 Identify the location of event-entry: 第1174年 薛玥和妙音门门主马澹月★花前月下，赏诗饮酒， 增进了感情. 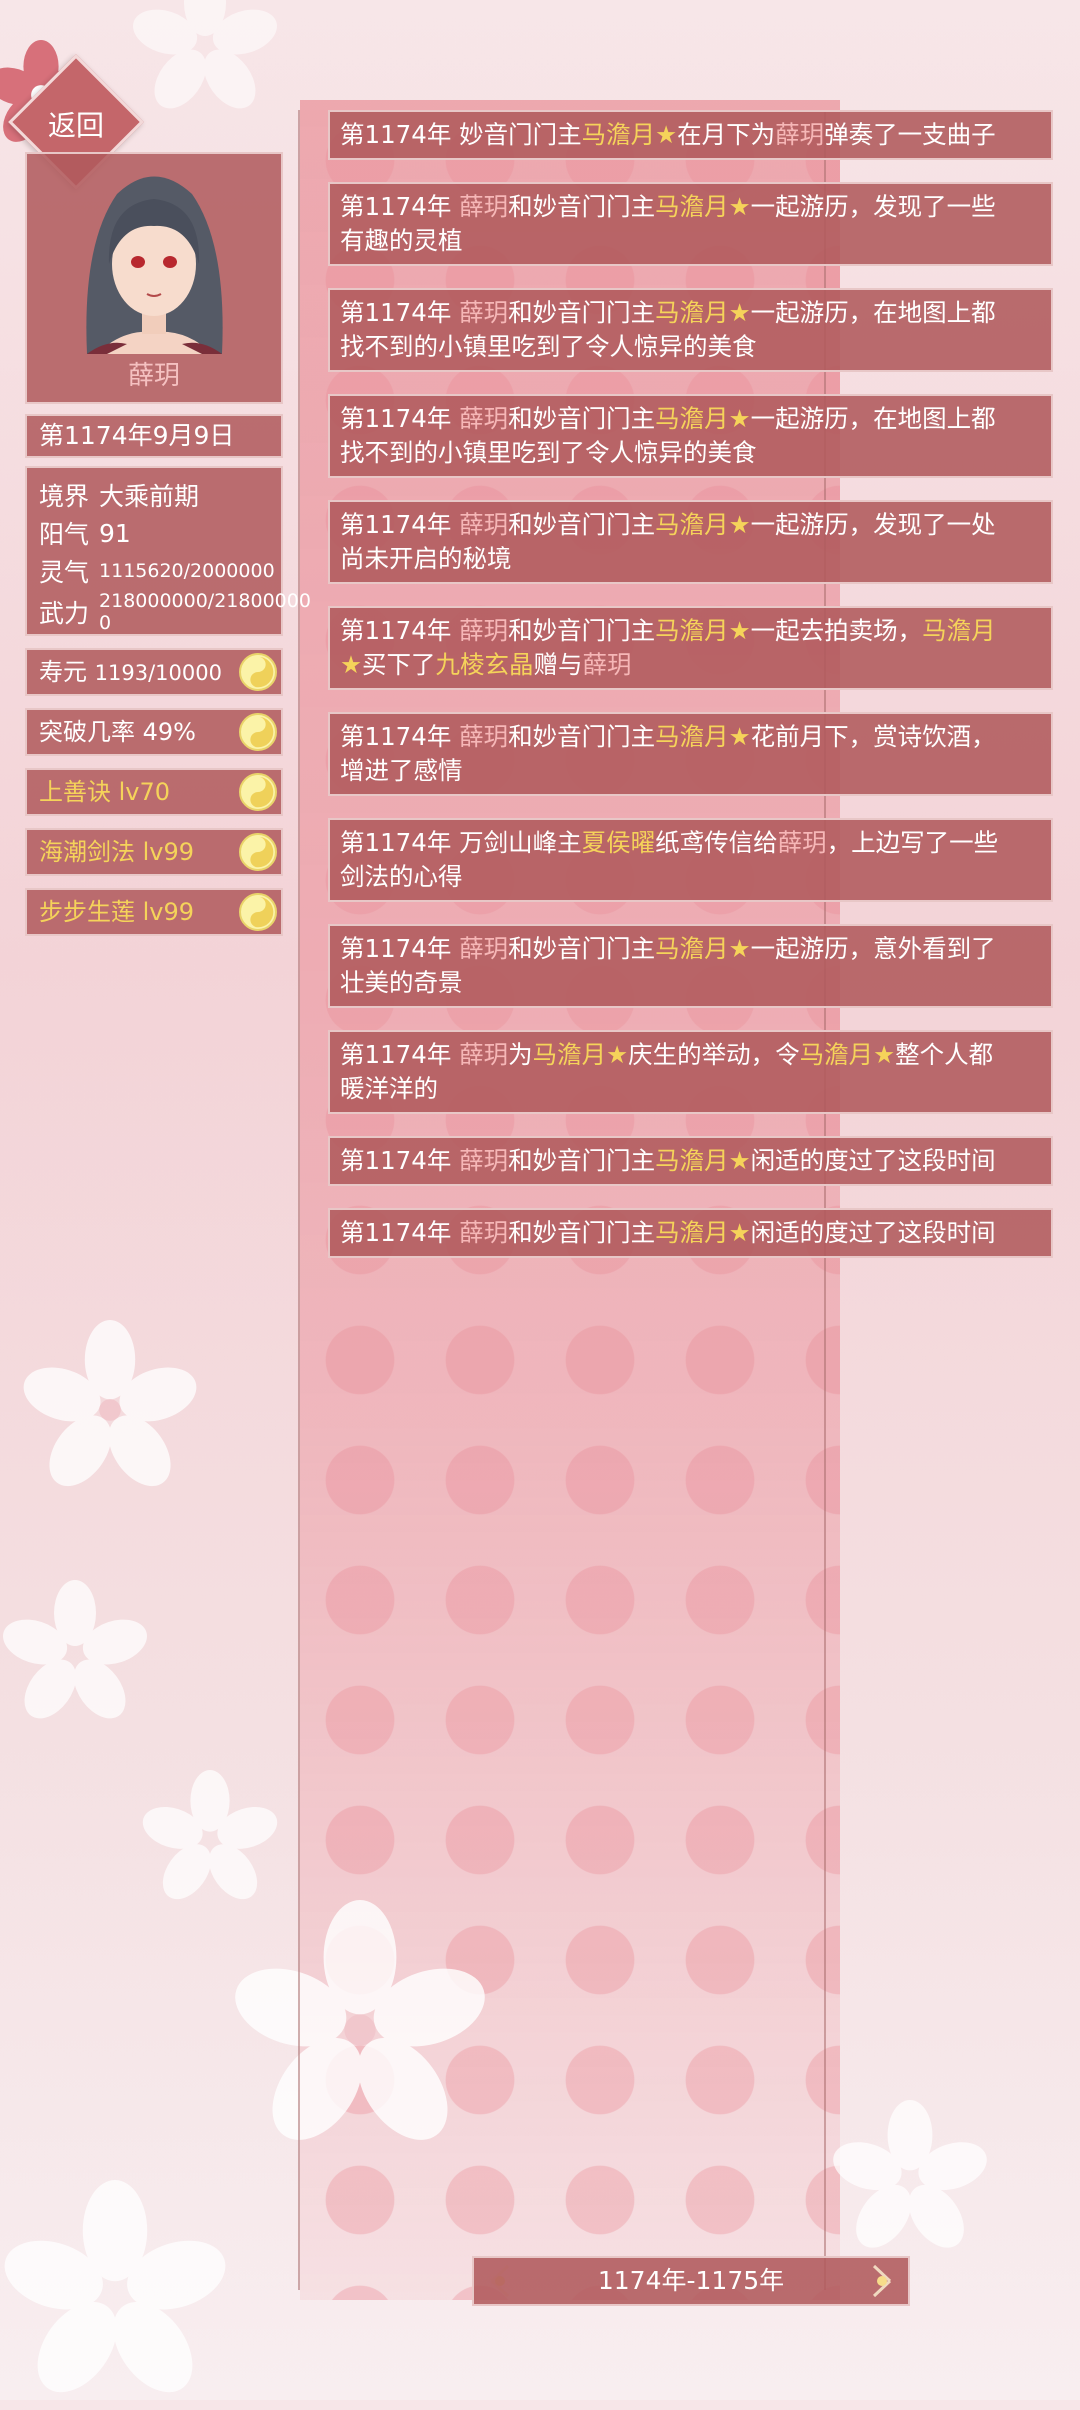
(690, 754).